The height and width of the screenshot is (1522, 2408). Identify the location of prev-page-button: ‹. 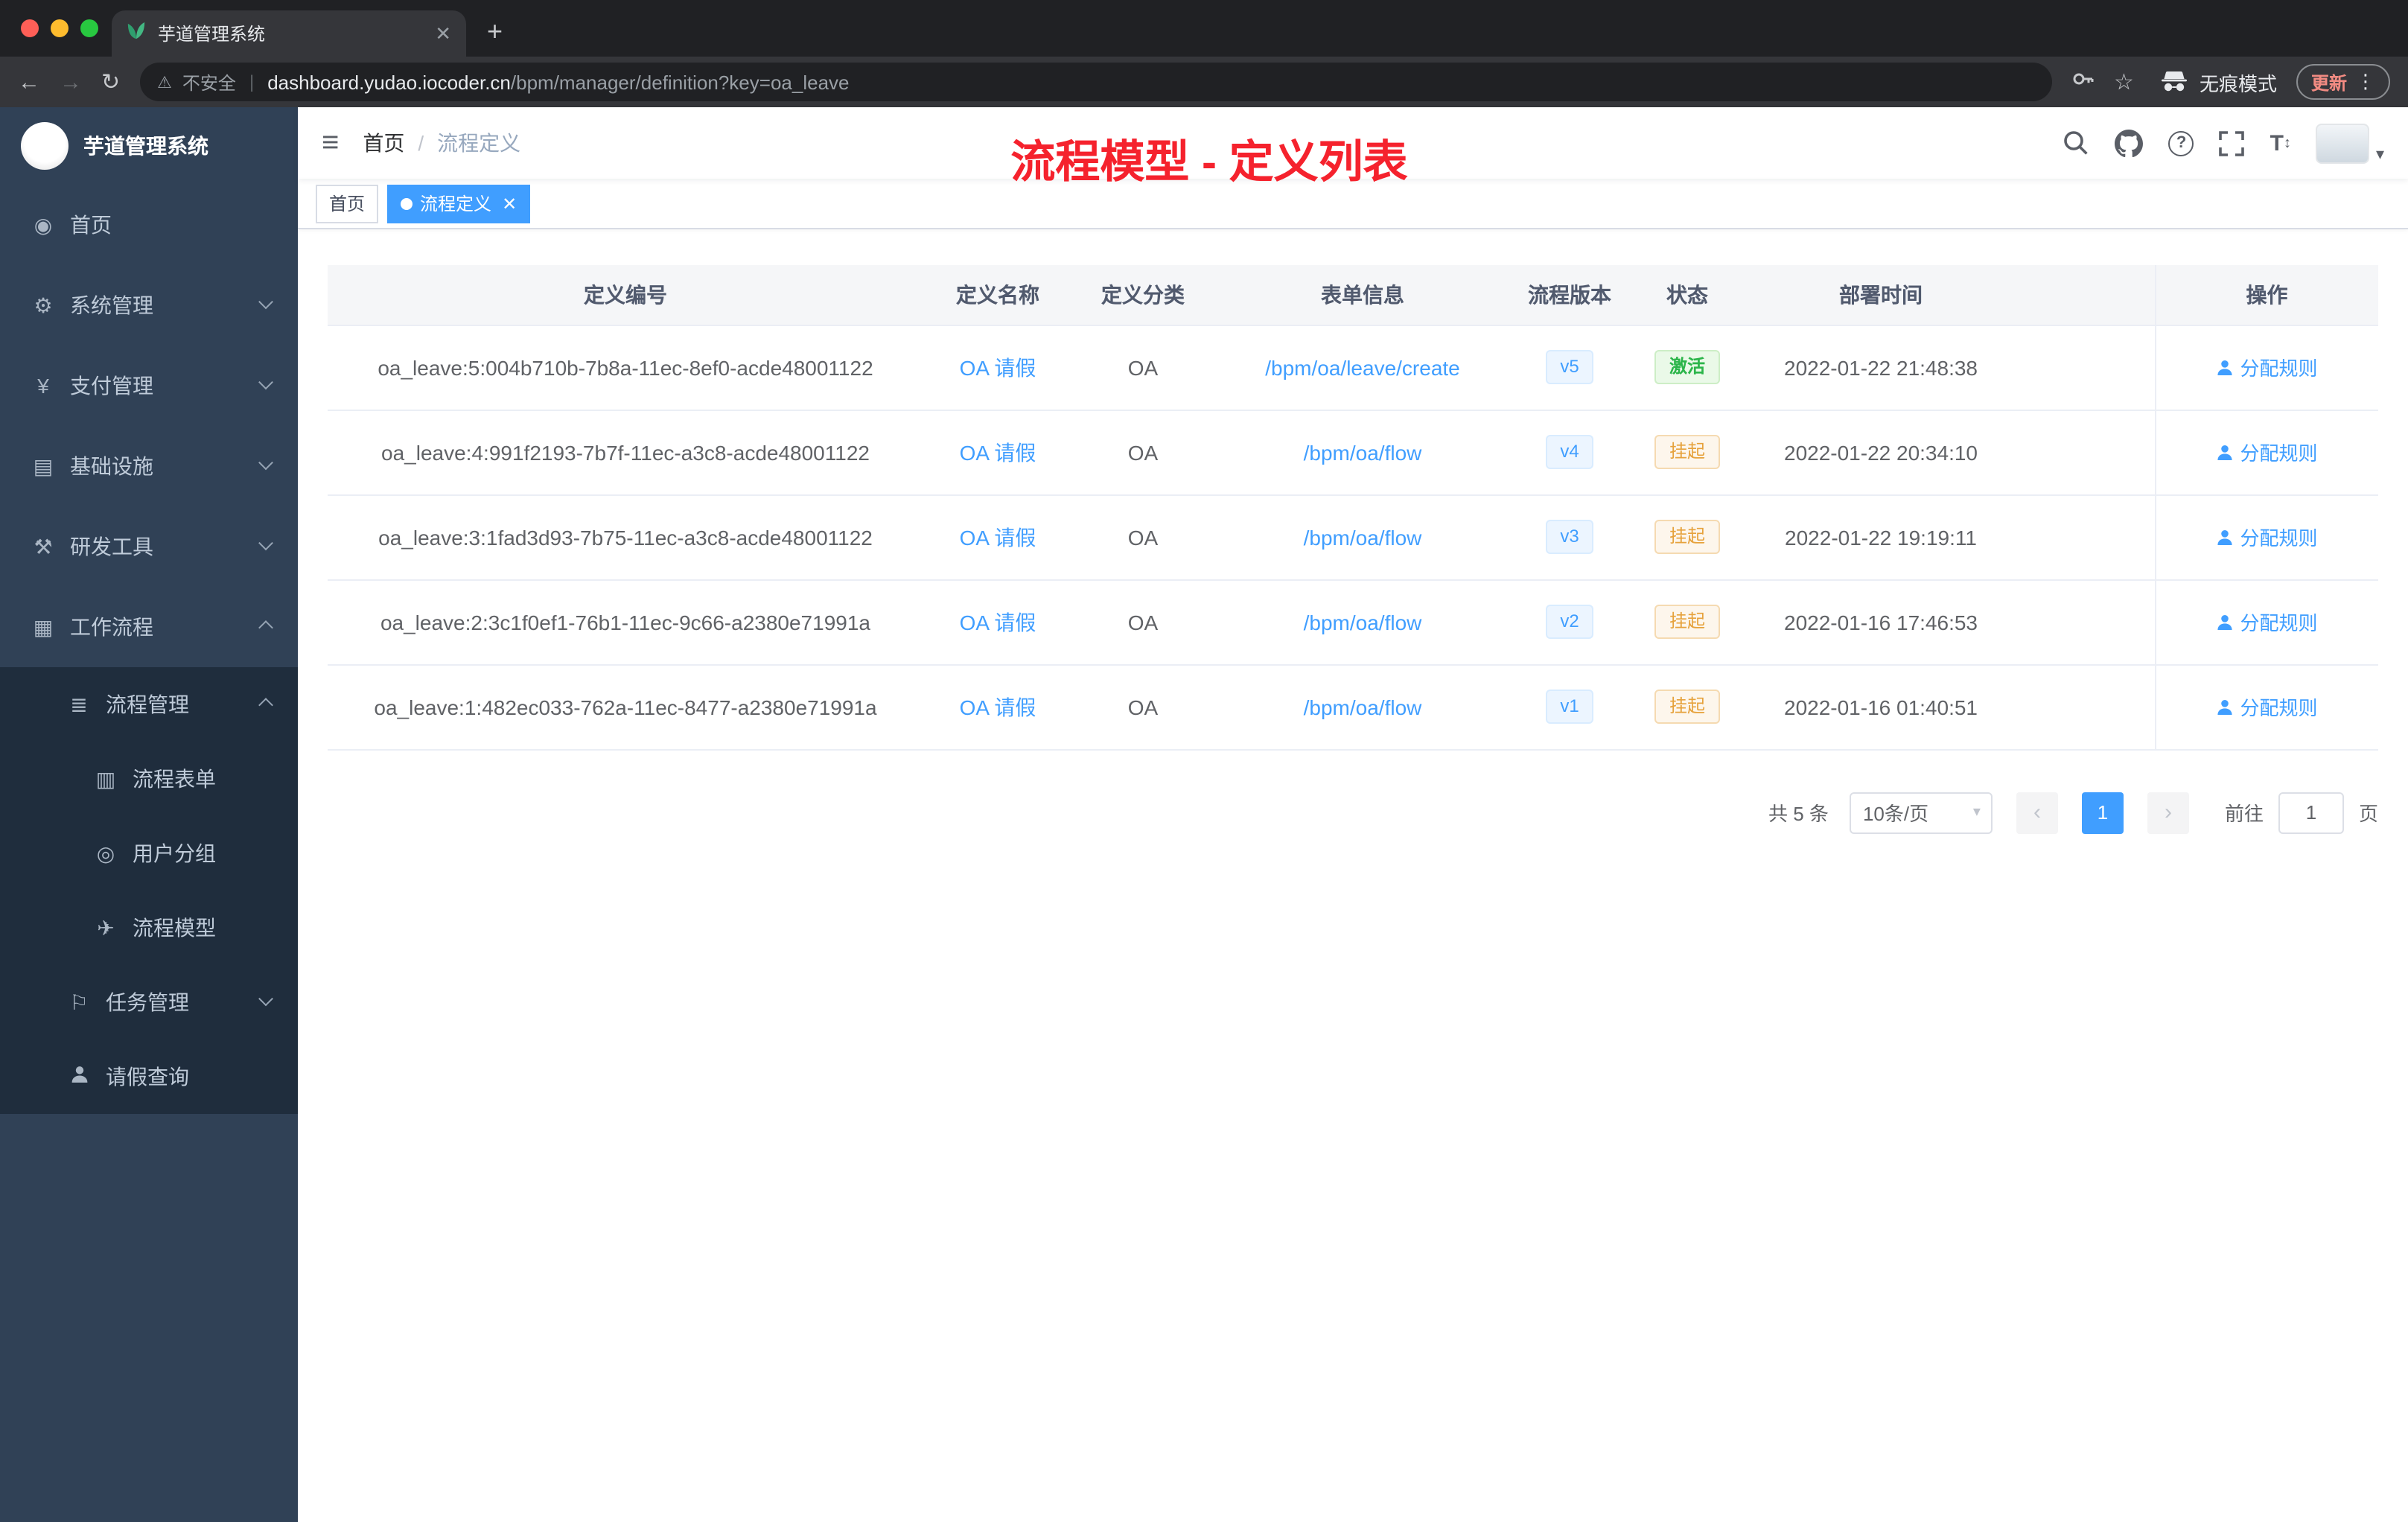
(2037, 812).